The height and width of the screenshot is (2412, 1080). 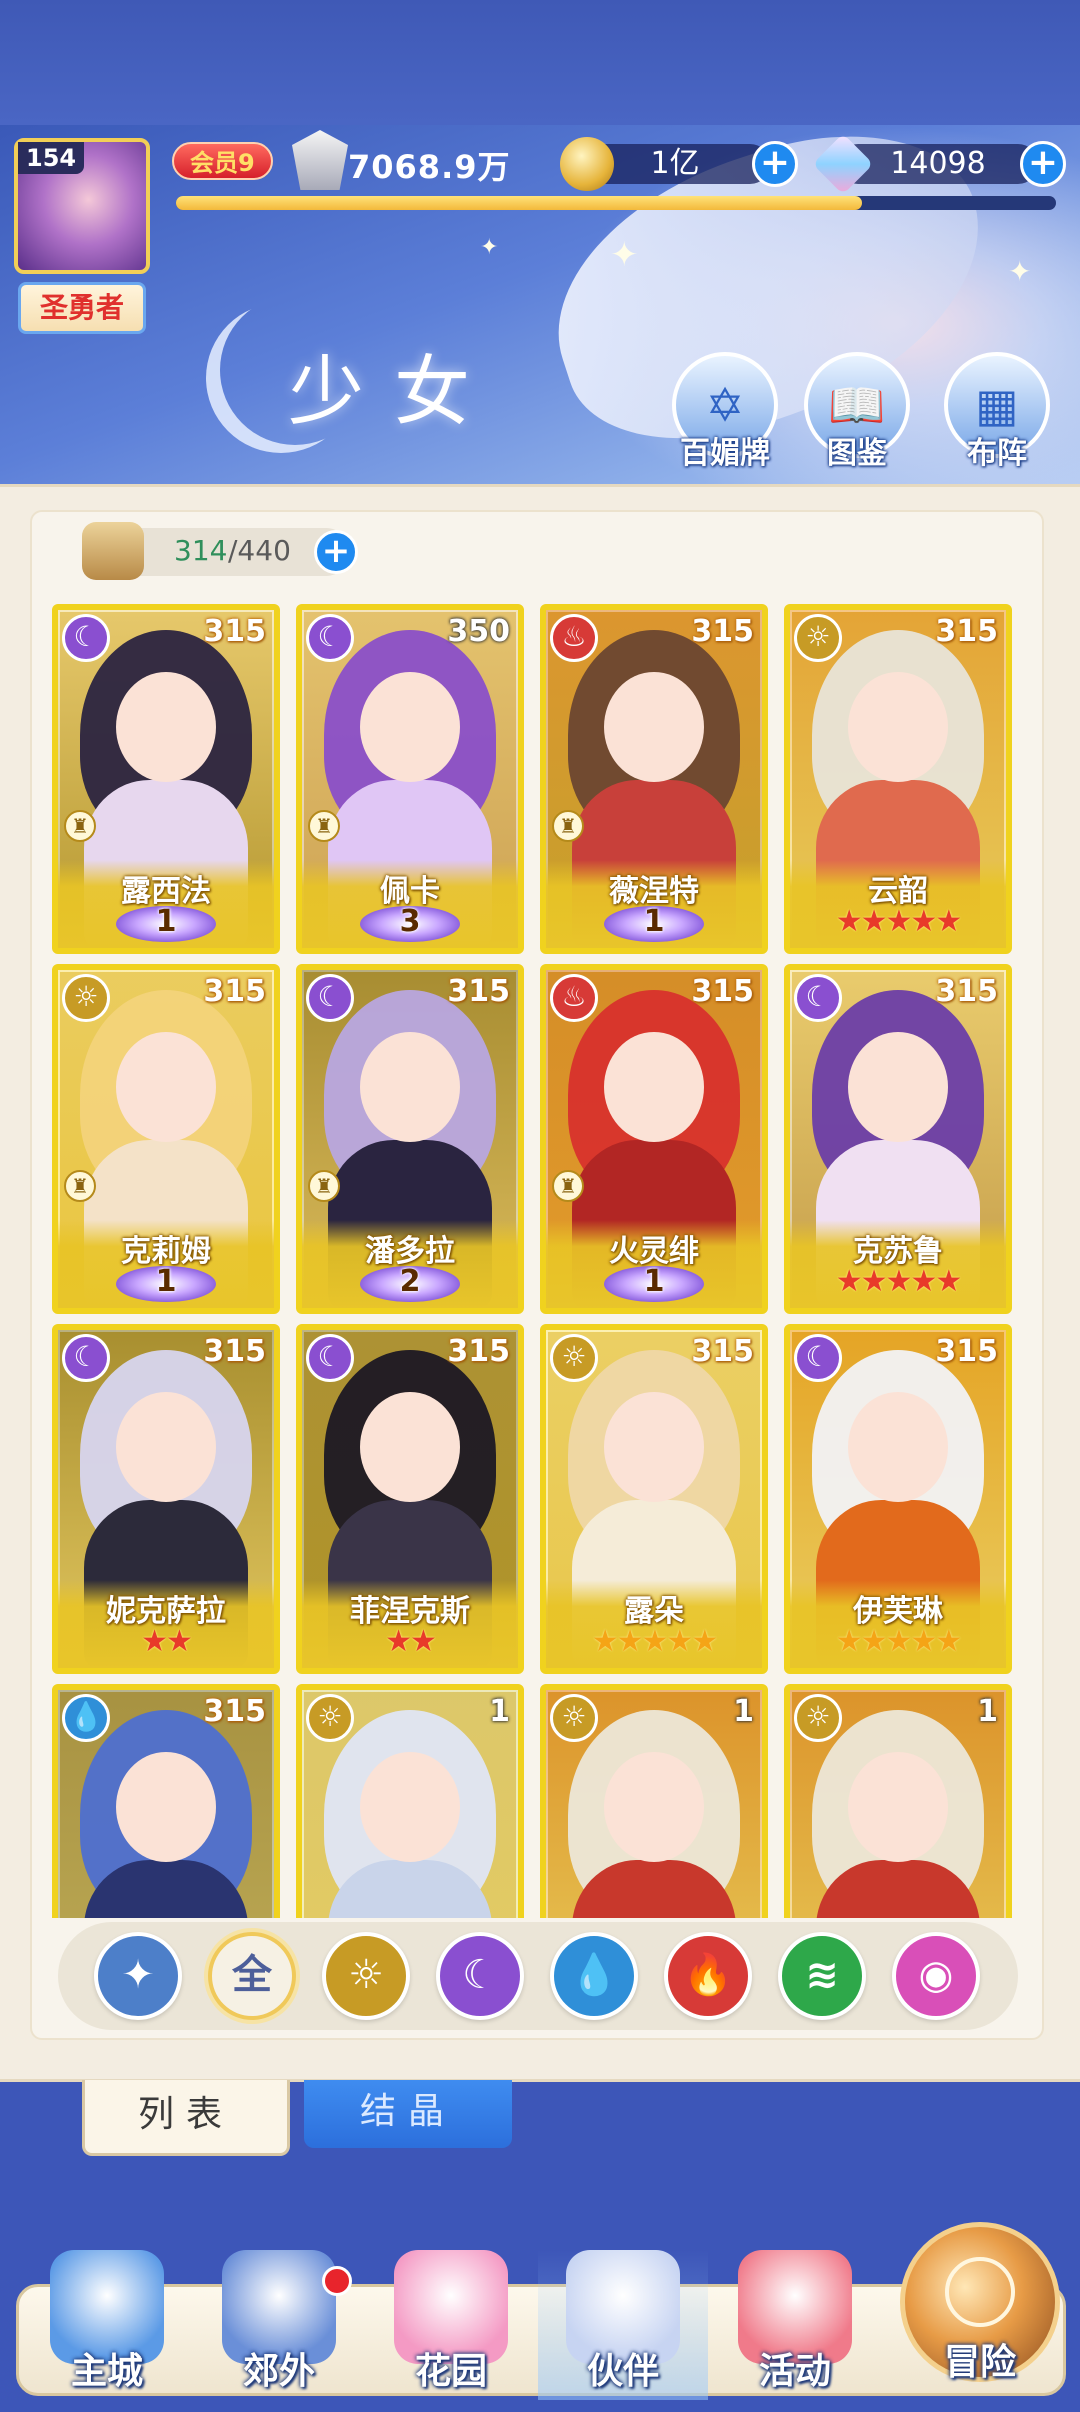 What do you see at coordinates (201, 550) in the screenshot?
I see `capacity-current: 314` at bounding box center [201, 550].